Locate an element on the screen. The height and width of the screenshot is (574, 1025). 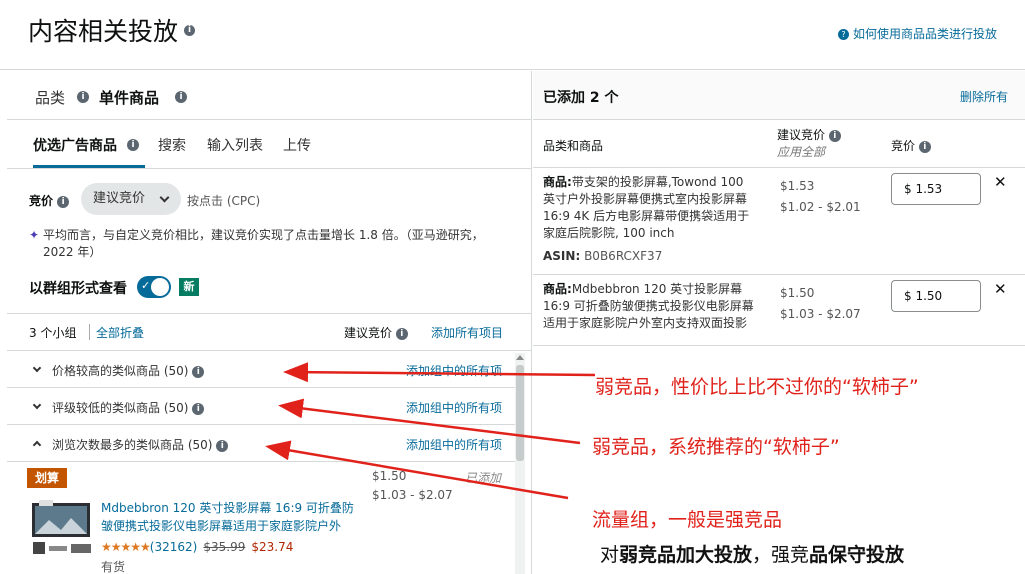
bid-strategy-select: 建议竞价 is located at coordinates (131, 199).